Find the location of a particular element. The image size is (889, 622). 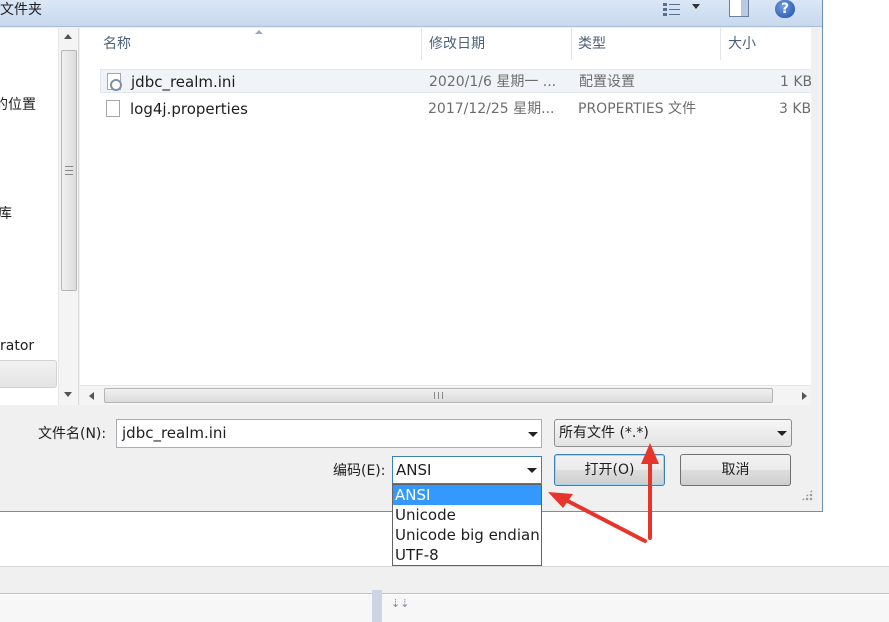

file-type-filter-select: 所有文件 (*.*) is located at coordinates (673, 433).